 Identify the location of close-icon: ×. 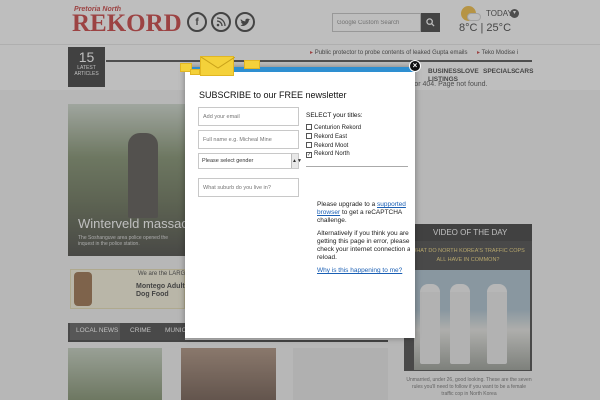
(415, 66).